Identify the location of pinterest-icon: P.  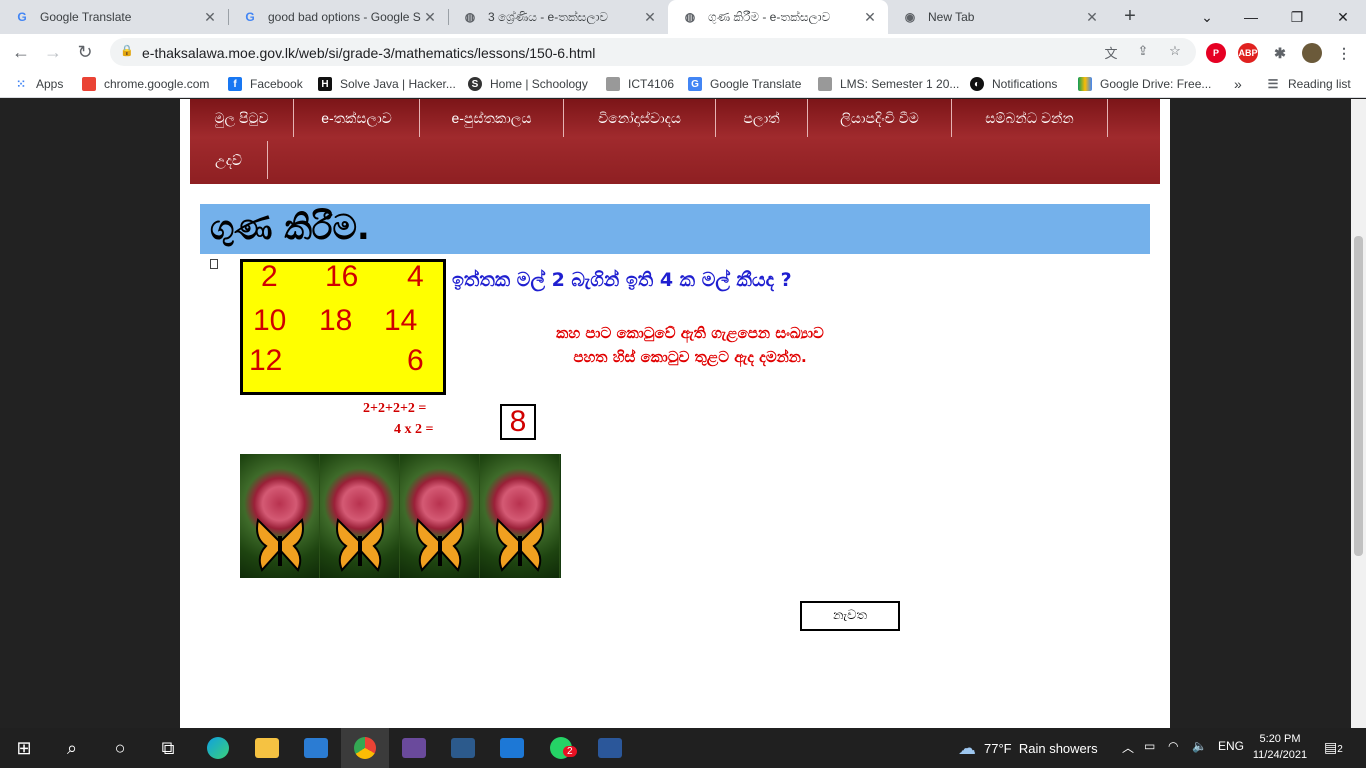
(1216, 53).